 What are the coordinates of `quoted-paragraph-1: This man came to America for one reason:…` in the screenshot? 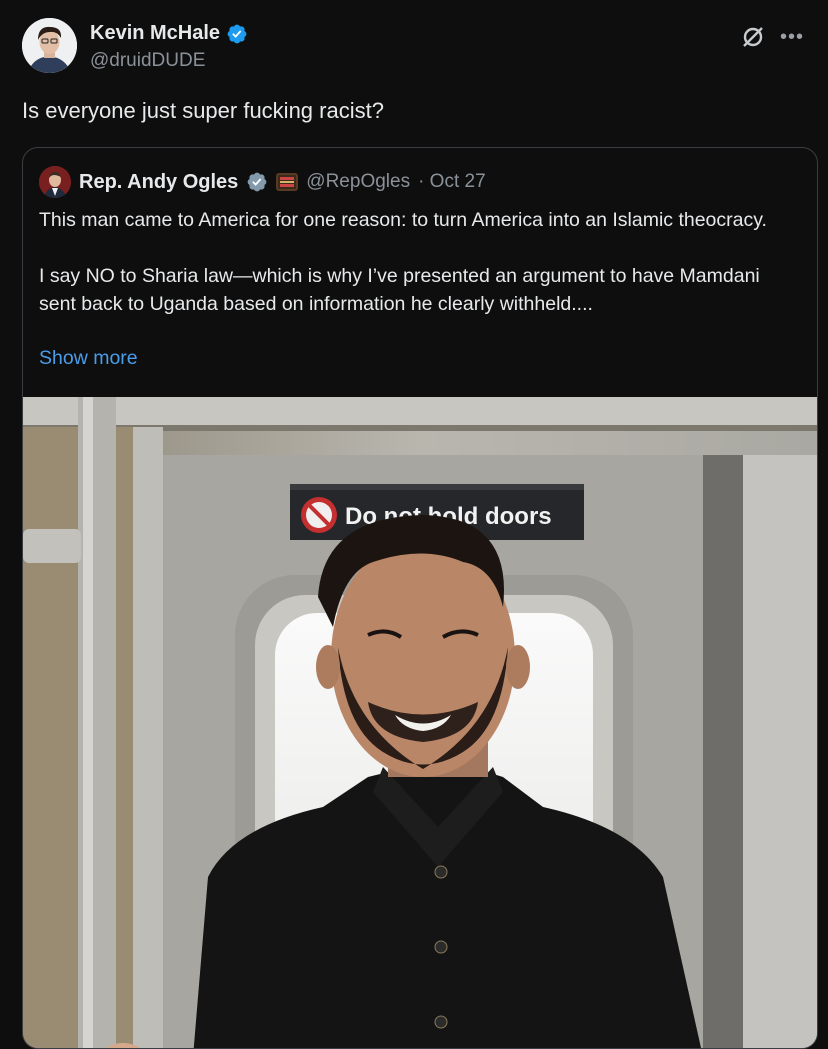 It's located at (403, 220).